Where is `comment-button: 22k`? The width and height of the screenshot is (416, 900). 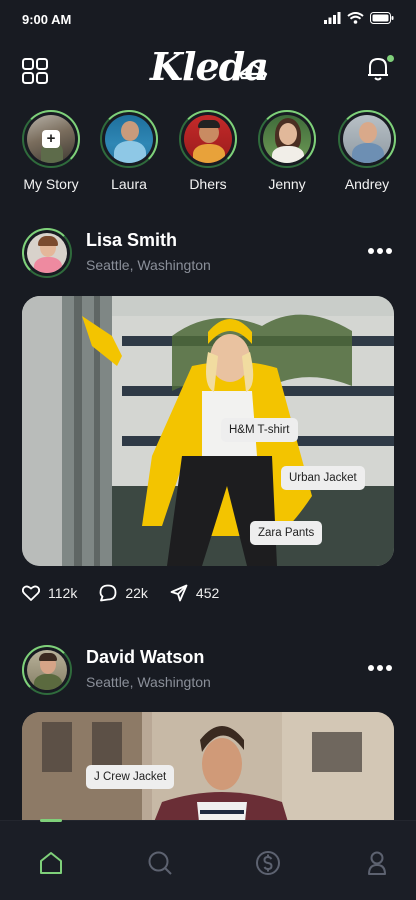
comment-button: 22k is located at coordinates (123, 593).